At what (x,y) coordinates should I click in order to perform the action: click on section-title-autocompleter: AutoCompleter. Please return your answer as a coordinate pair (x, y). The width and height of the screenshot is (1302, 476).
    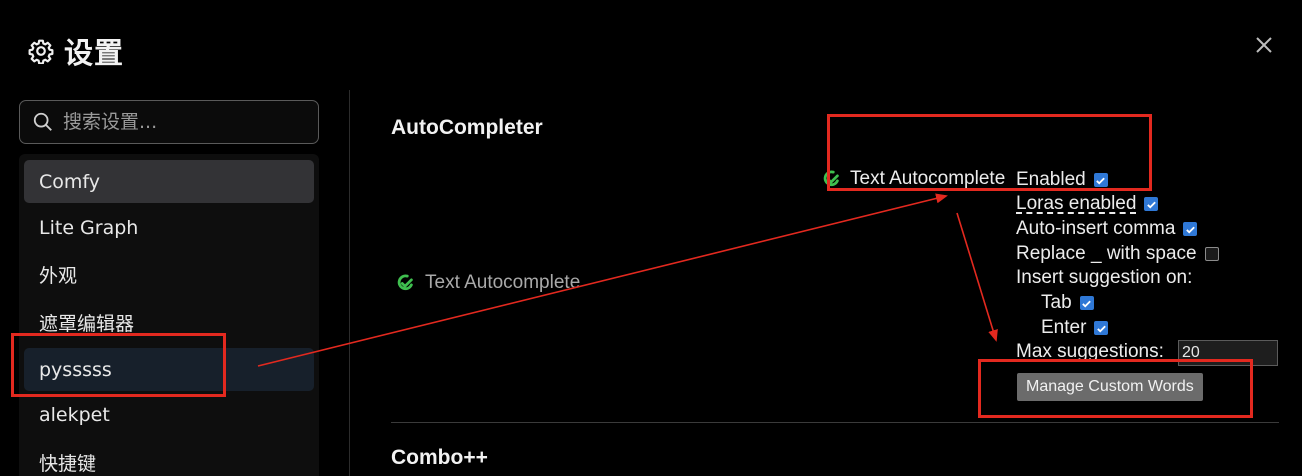
    Looking at the image, I should click on (467, 127).